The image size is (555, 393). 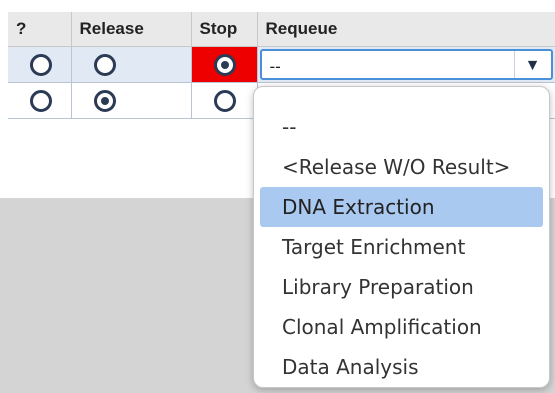 I want to click on dropdown-option: Library Preparation, so click(x=401, y=287).